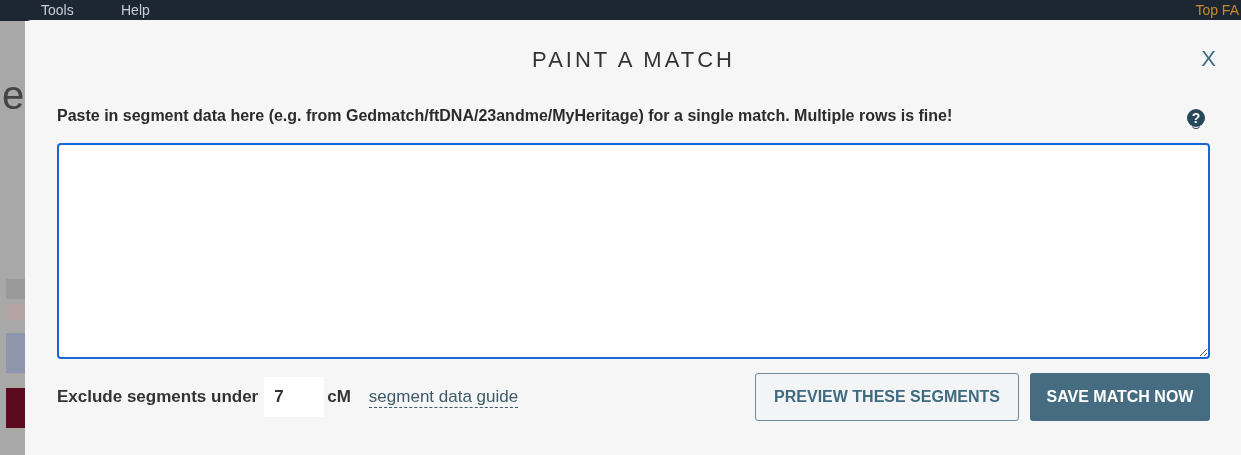 Image resolution: width=1241 pixels, height=455 pixels. What do you see at coordinates (13, 95) in the screenshot?
I see `page-heading: e` at bounding box center [13, 95].